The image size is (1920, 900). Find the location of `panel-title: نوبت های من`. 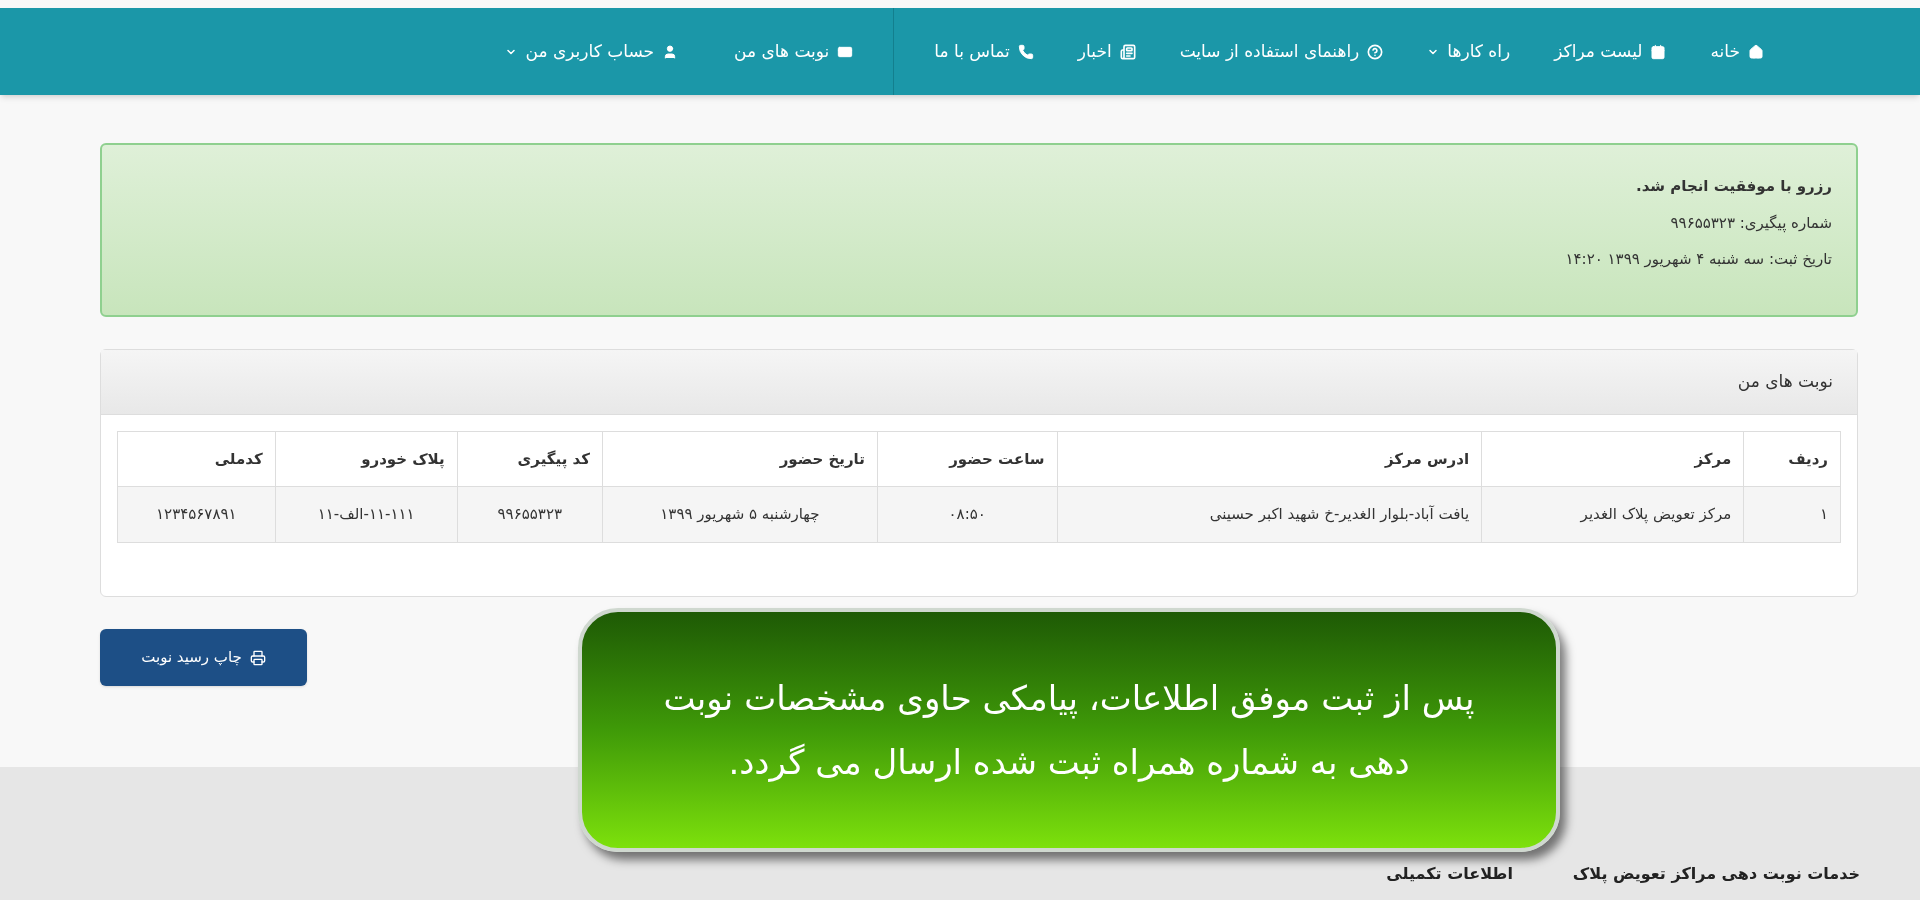

panel-title: نوبت های من is located at coordinates (1785, 382).